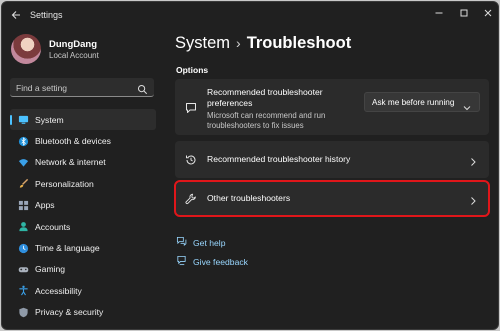 The width and height of the screenshot is (500, 331). Describe the element at coordinates (58, 290) in the screenshot. I see `sidebar-item-label: Accessibility` at that location.